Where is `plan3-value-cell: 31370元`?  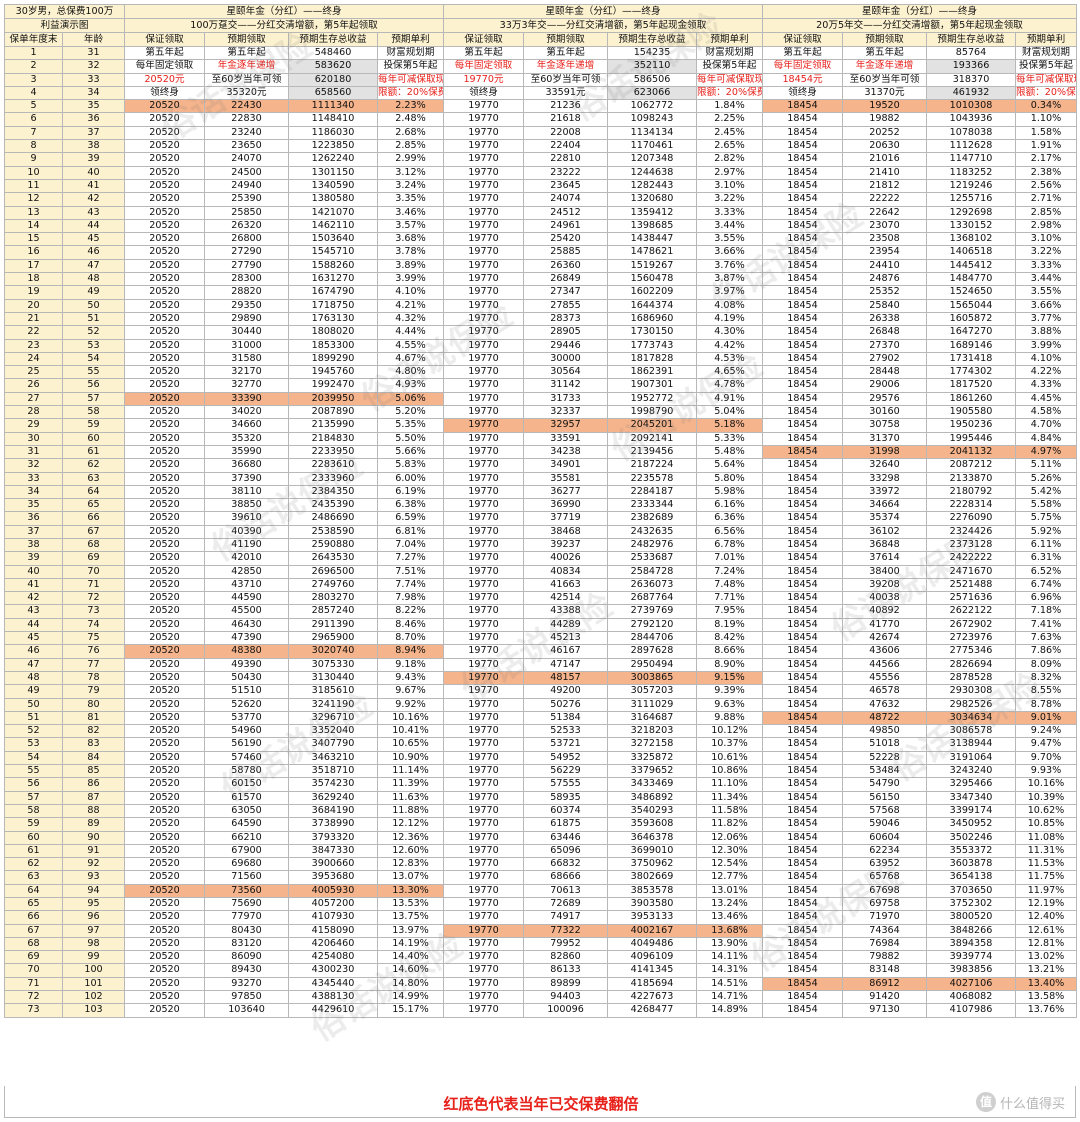 plan3-value-cell: 31370元 is located at coordinates (884, 93).